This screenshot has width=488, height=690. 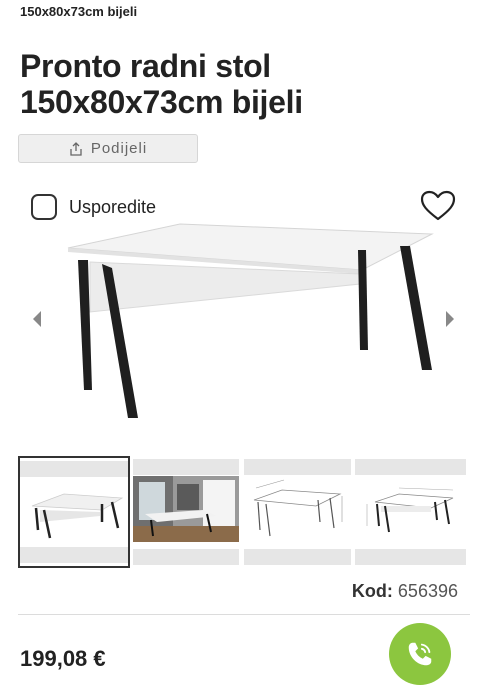 What do you see at coordinates (438, 206) in the screenshot?
I see `heart-icon` at bounding box center [438, 206].